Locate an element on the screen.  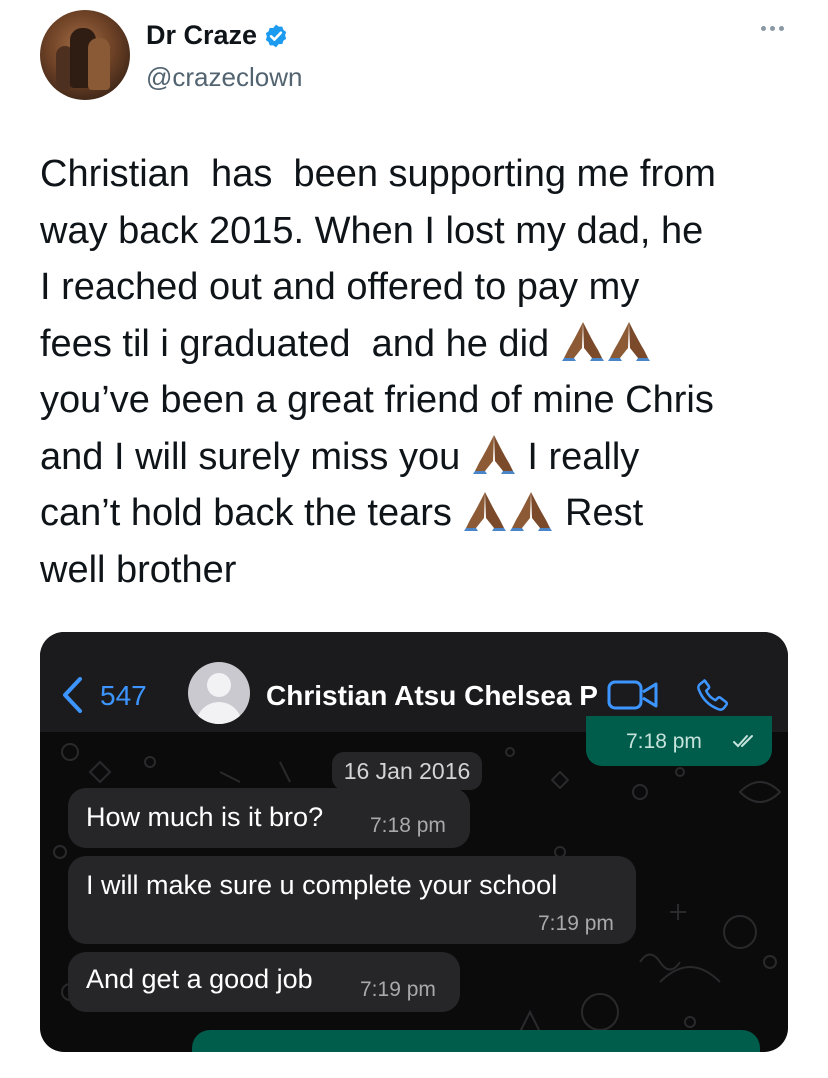
incoming-message: How much is it bro? 7:18 pm is located at coordinates (269, 818).